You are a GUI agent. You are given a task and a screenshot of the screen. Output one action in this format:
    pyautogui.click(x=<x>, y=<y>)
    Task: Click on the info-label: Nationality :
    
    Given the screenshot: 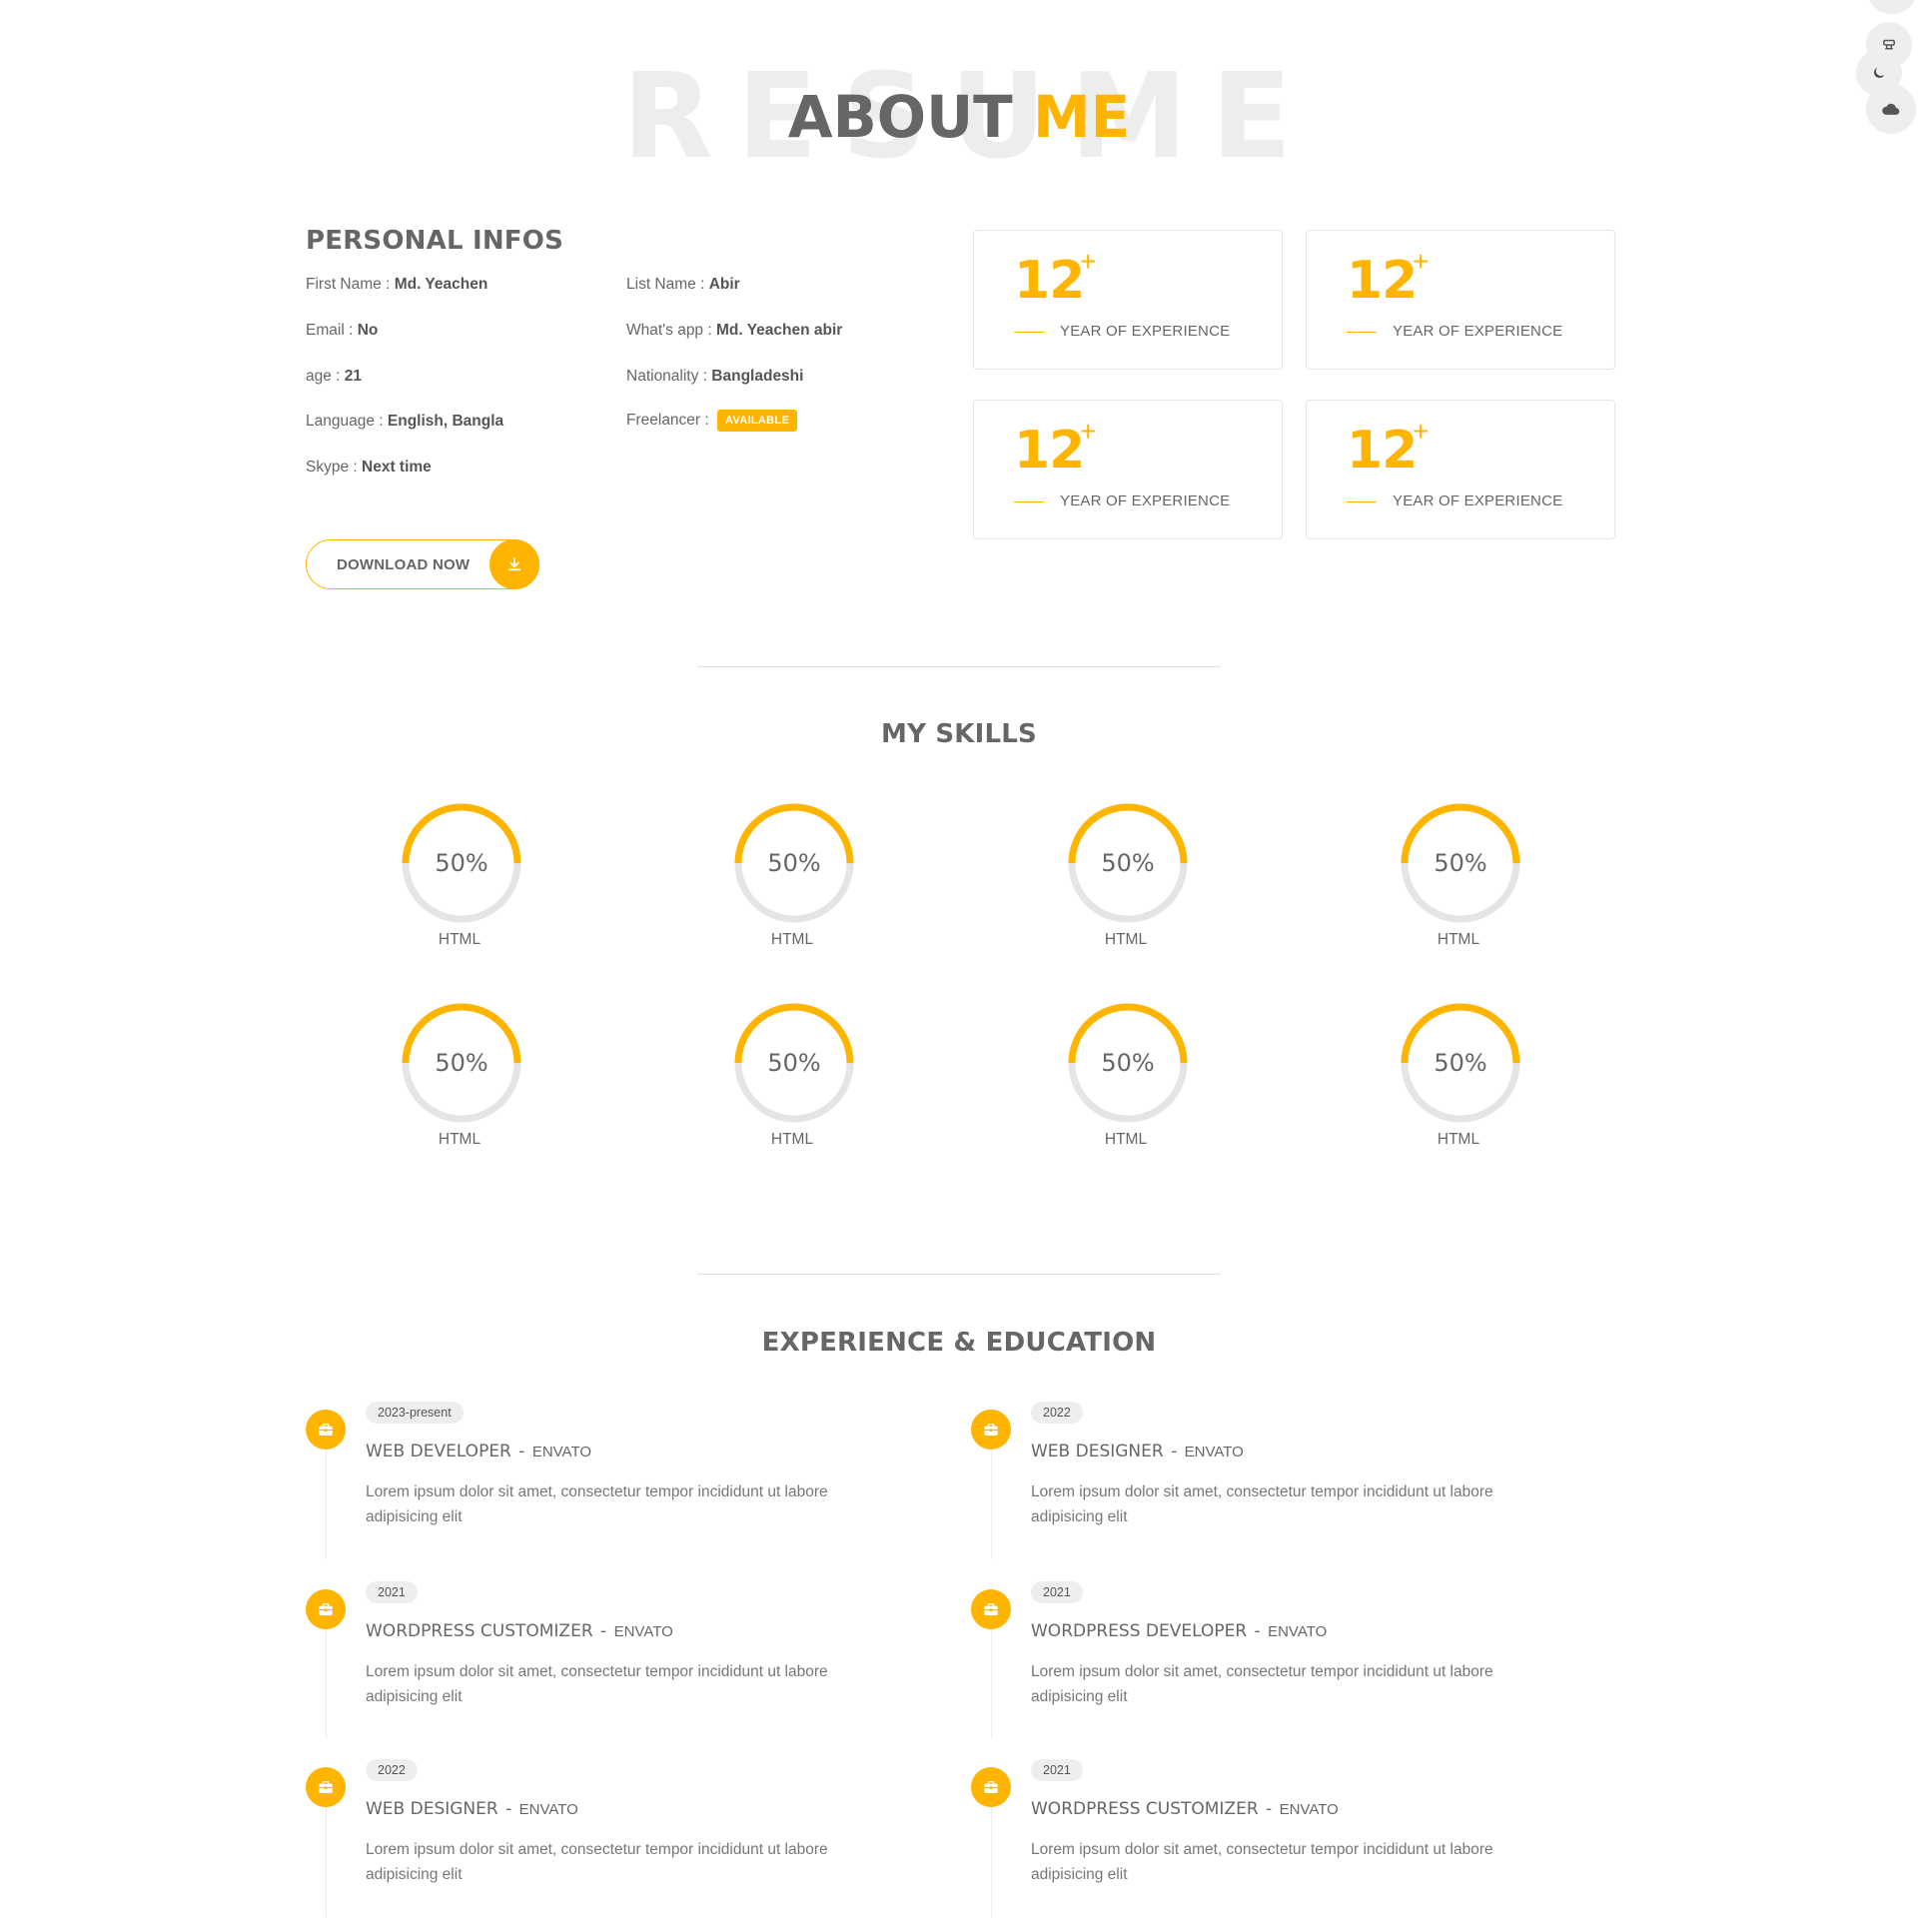 What is the action you would take?
    pyautogui.click(x=666, y=376)
    